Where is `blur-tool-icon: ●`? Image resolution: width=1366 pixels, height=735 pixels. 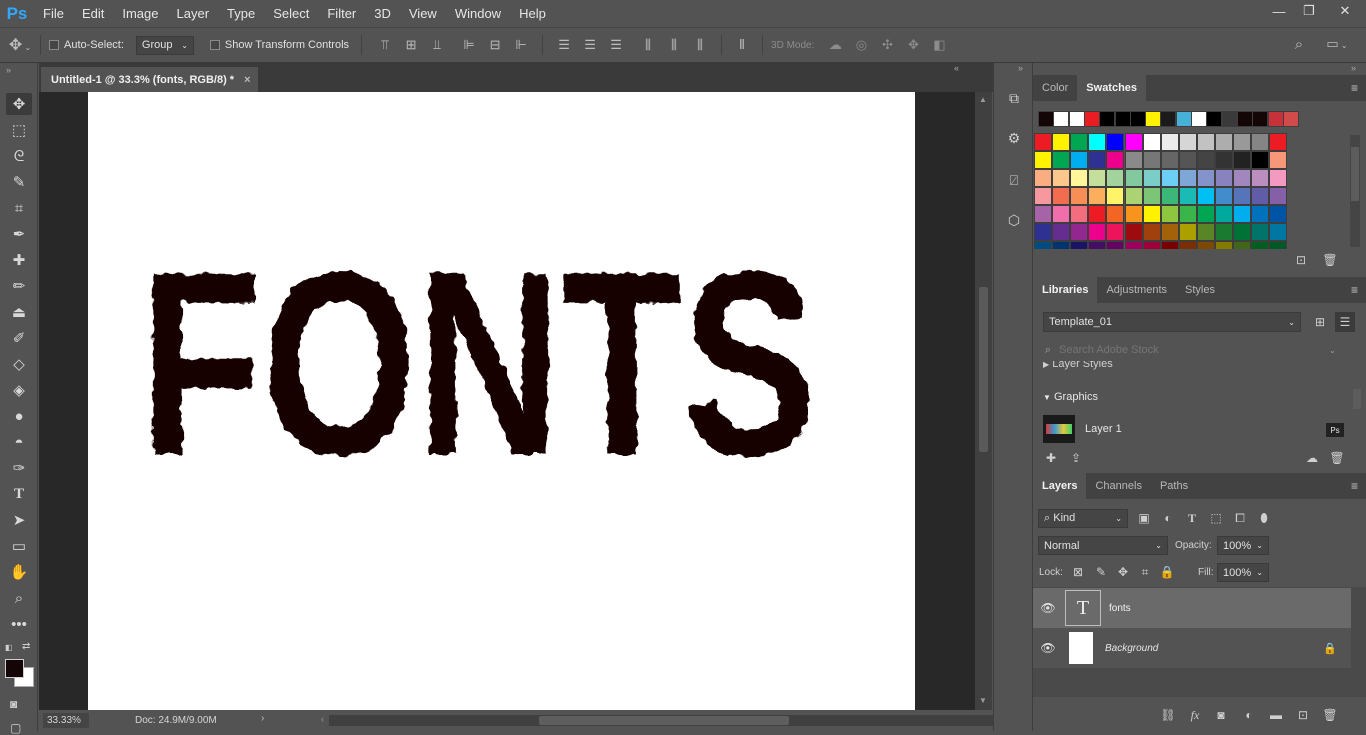 blur-tool-icon: ● is located at coordinates (19, 416).